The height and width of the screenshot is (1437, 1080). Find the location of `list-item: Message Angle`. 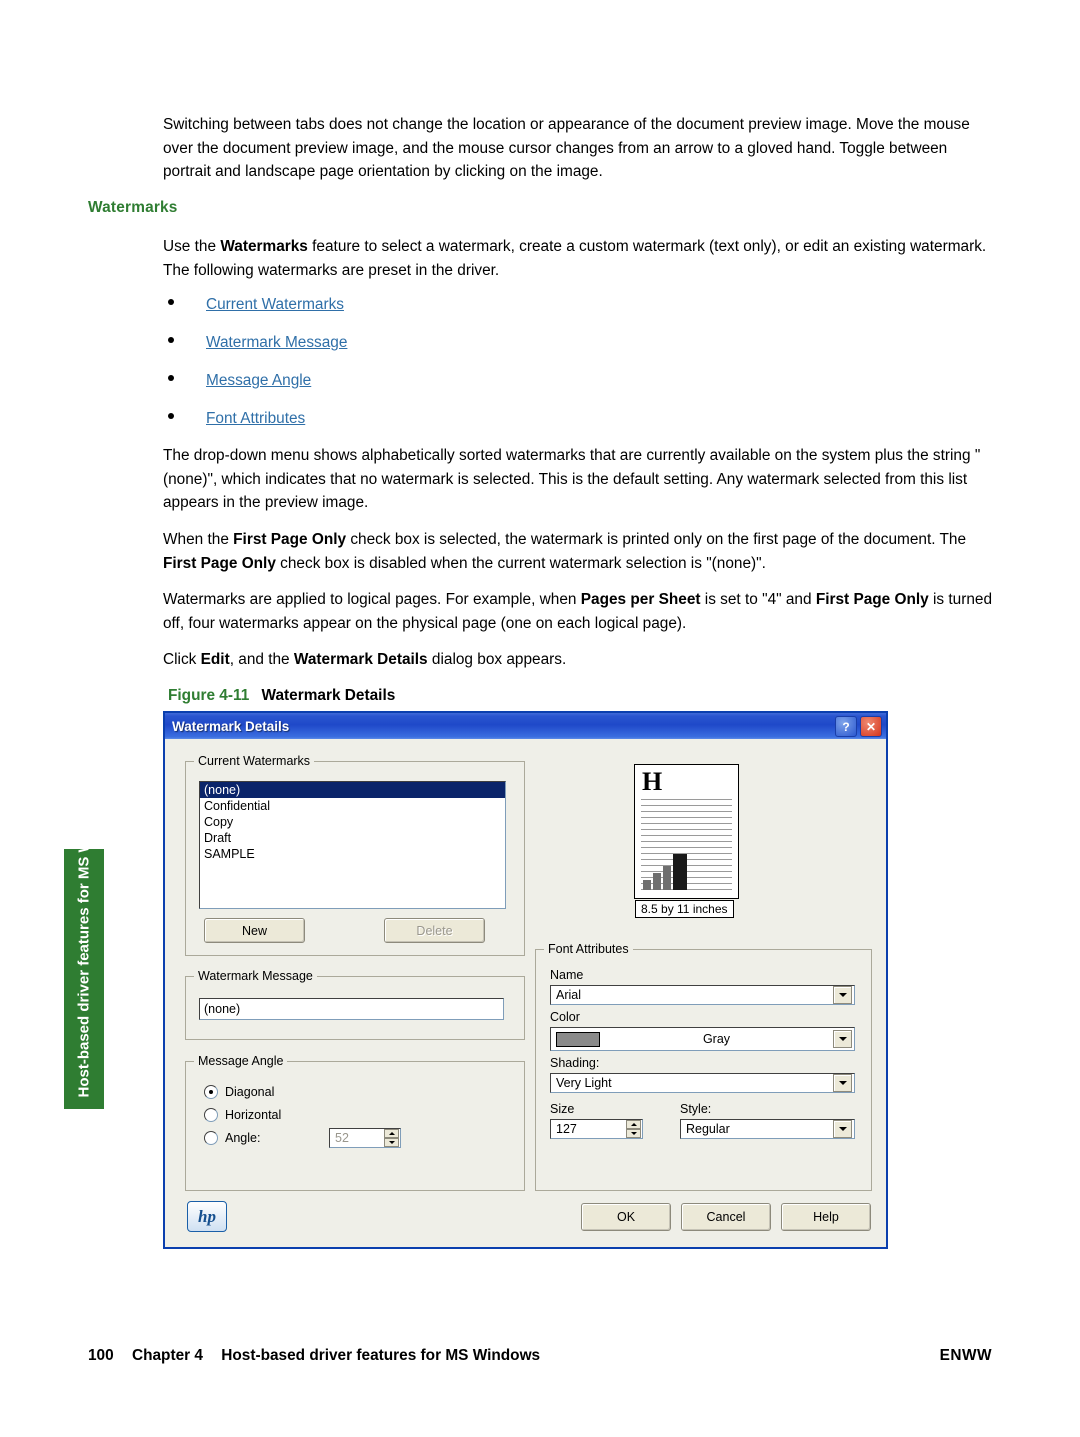

list-item: Message Angle is located at coordinates (368, 390).